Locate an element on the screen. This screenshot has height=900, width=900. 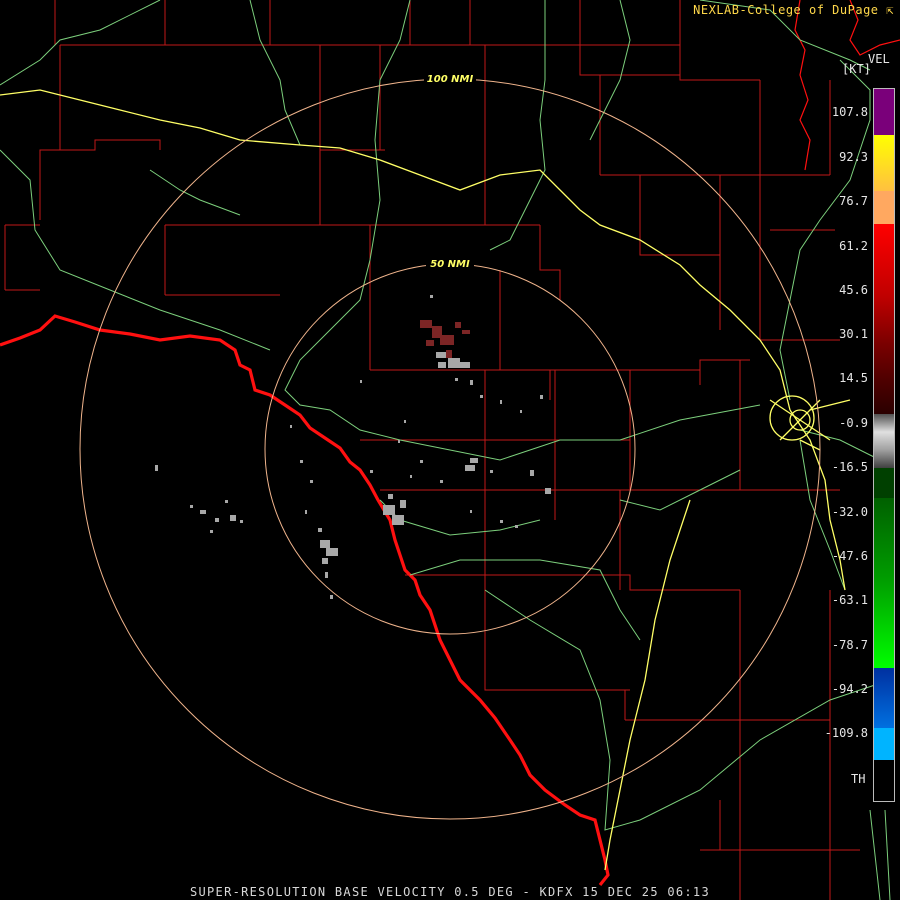
range-ring-label-50: 50 NMI is located at coordinates (450, 264).